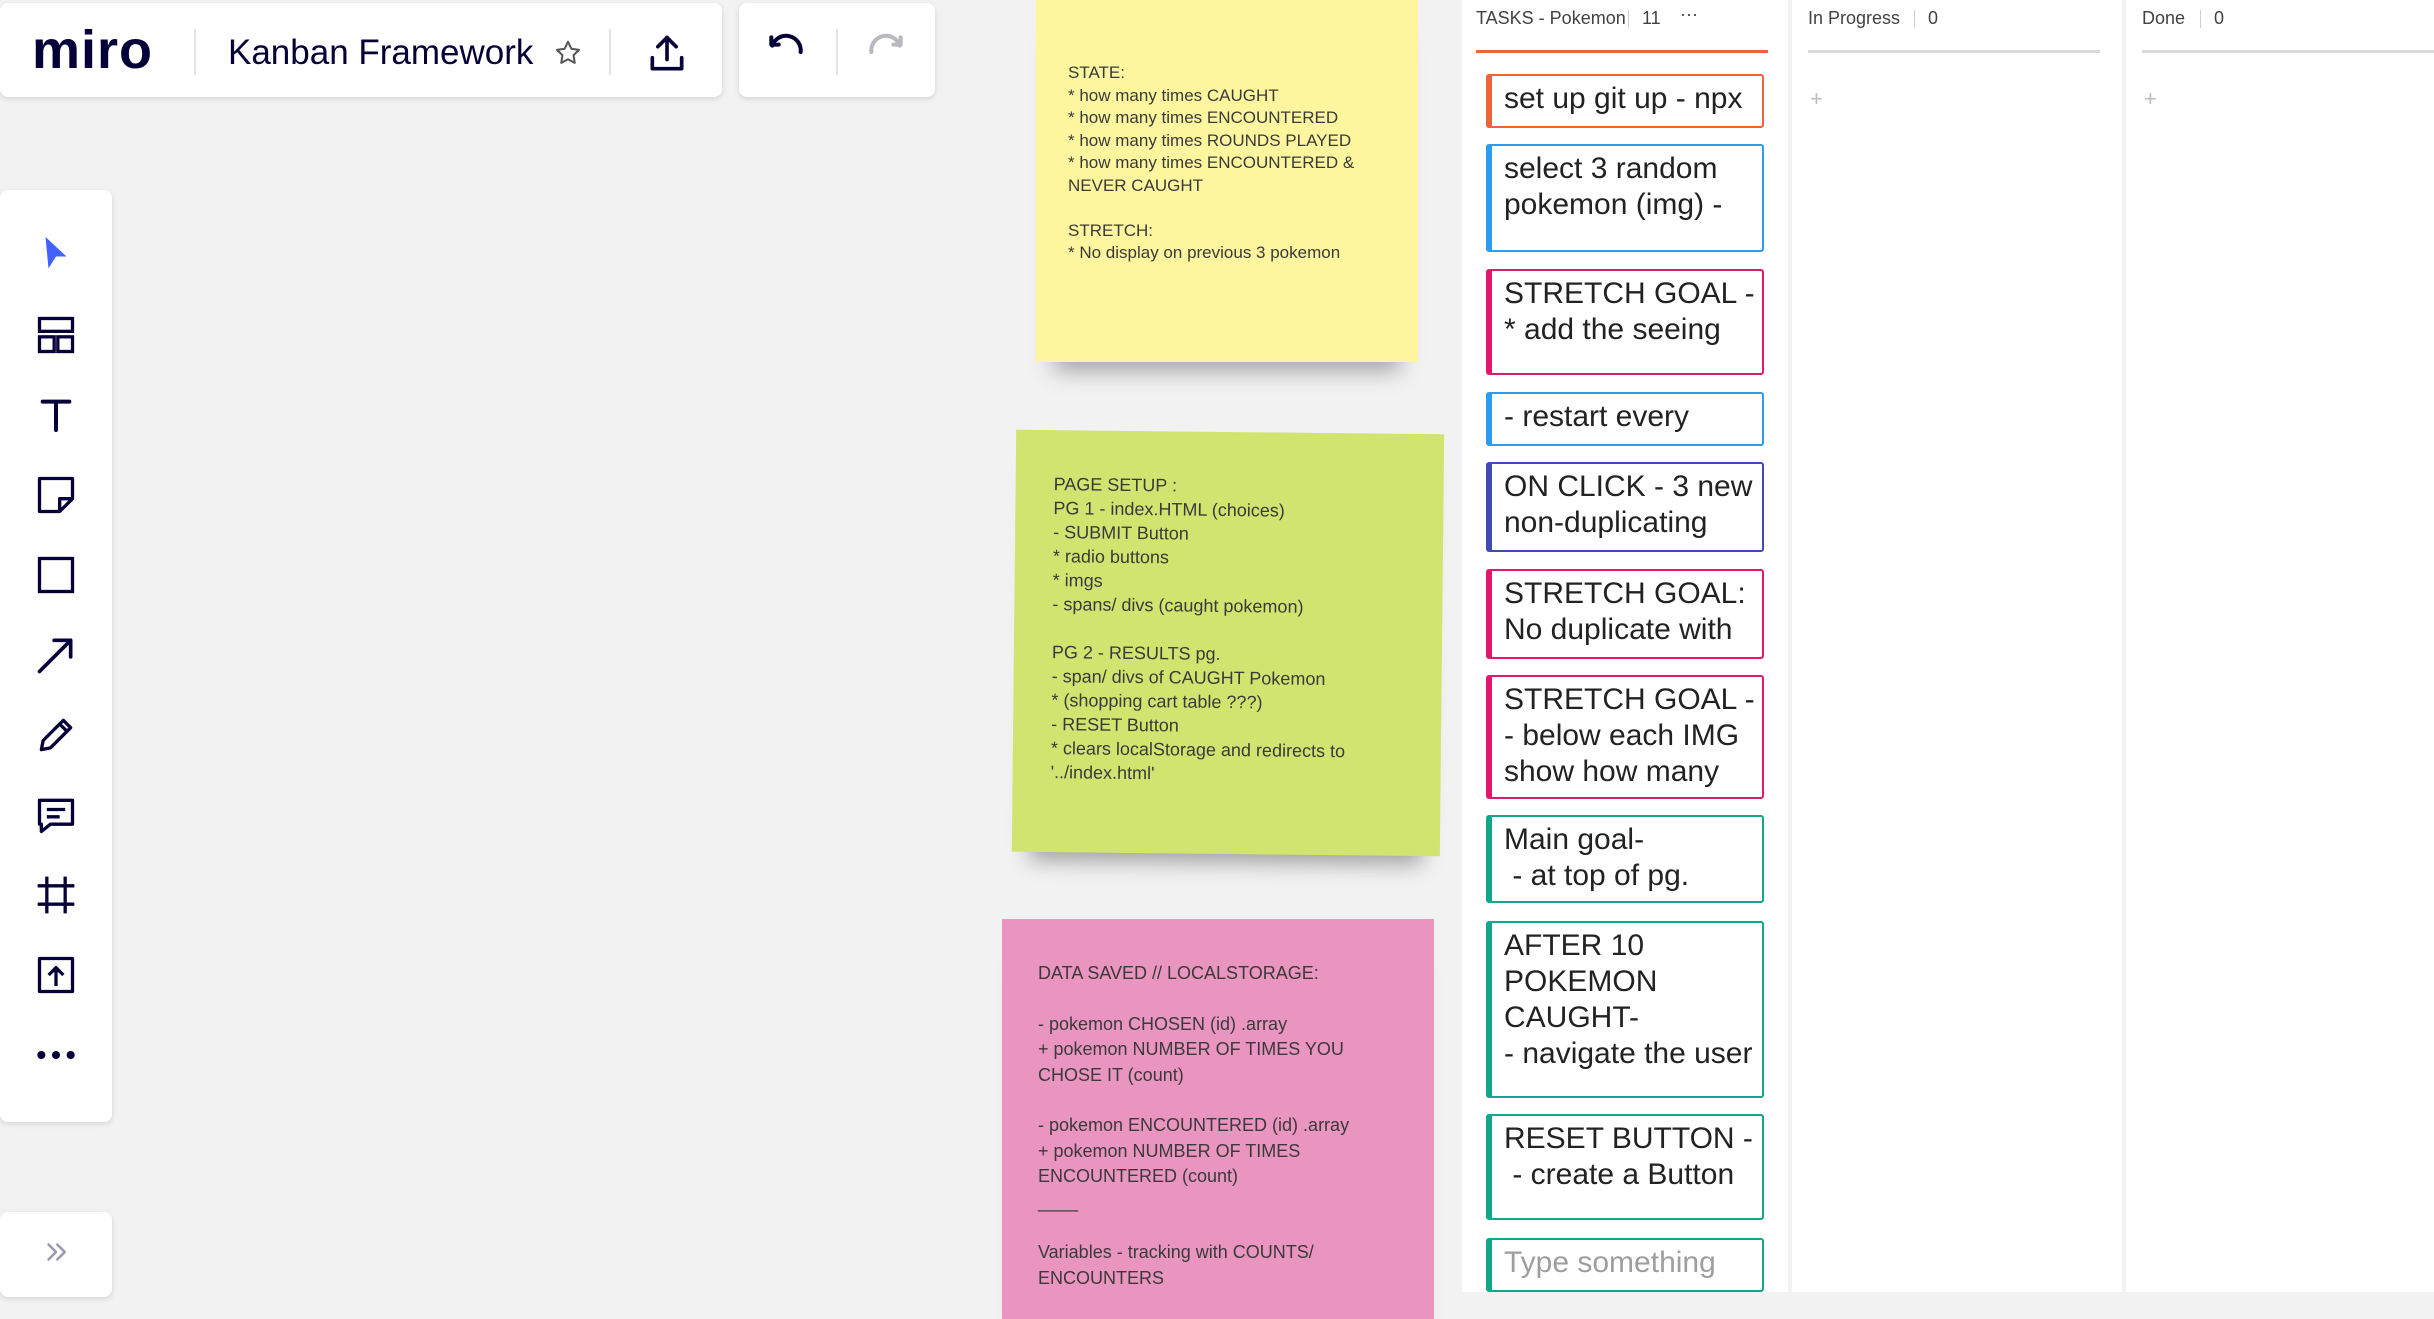  Describe the element at coordinates (92, 50) in the screenshot. I see `miro-logo: miro` at that location.